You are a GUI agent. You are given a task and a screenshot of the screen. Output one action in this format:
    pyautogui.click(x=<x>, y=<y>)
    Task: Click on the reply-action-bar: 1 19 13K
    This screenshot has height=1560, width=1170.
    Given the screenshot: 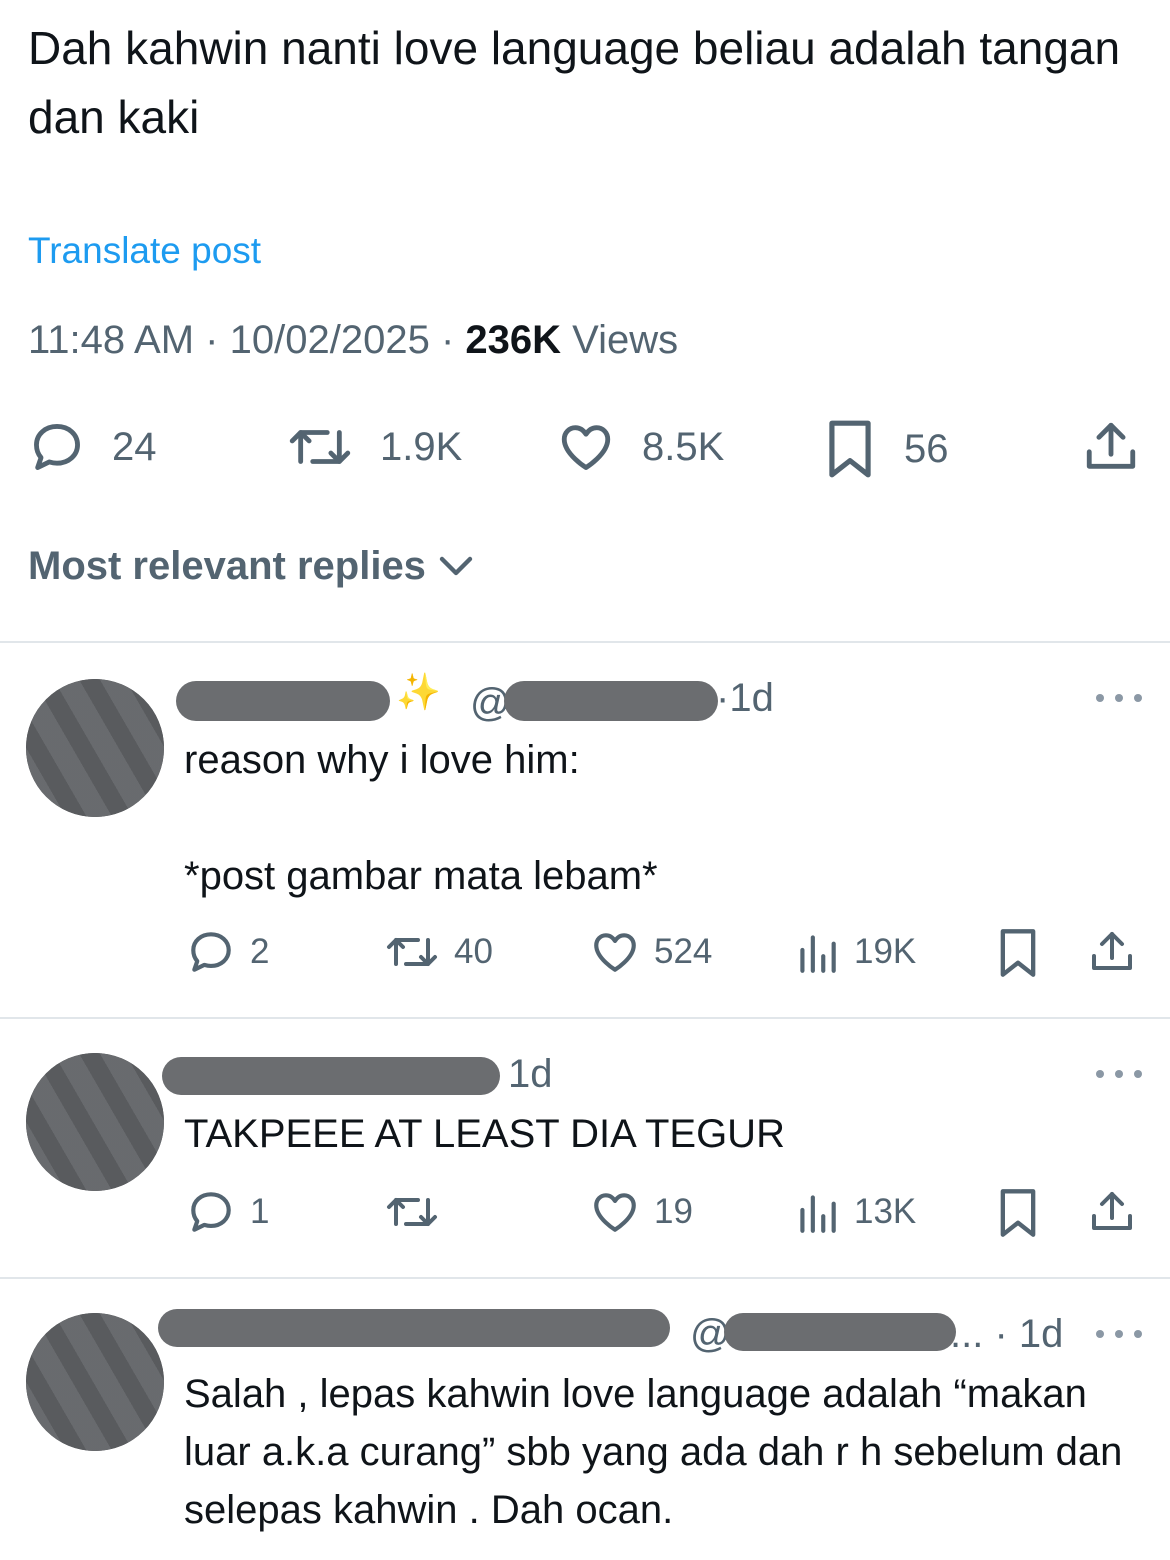 What is the action you would take?
    pyautogui.click(x=585, y=1212)
    